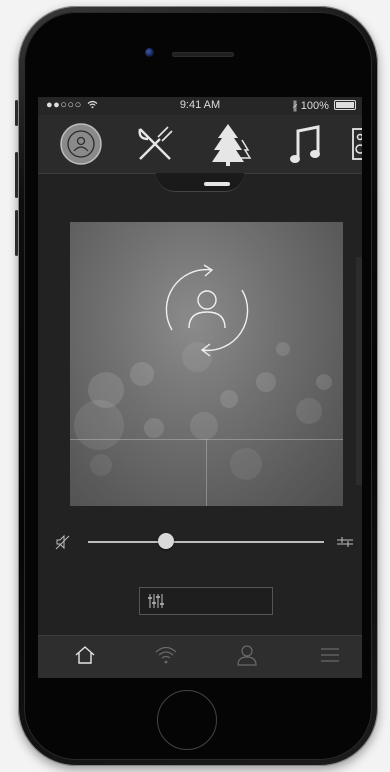 Image resolution: width=390 pixels, height=772 pixels. Describe the element at coordinates (149, 52) in the screenshot. I see `front-camera` at that location.